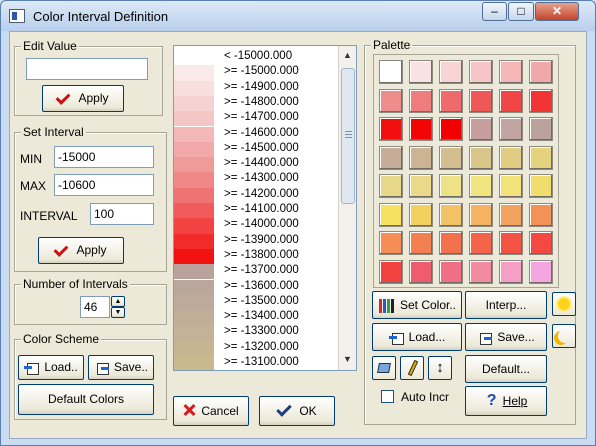 The width and height of the screenshot is (596, 446). What do you see at coordinates (256, 88) in the screenshot?
I see `list-item: >= -14900.000` at bounding box center [256, 88].